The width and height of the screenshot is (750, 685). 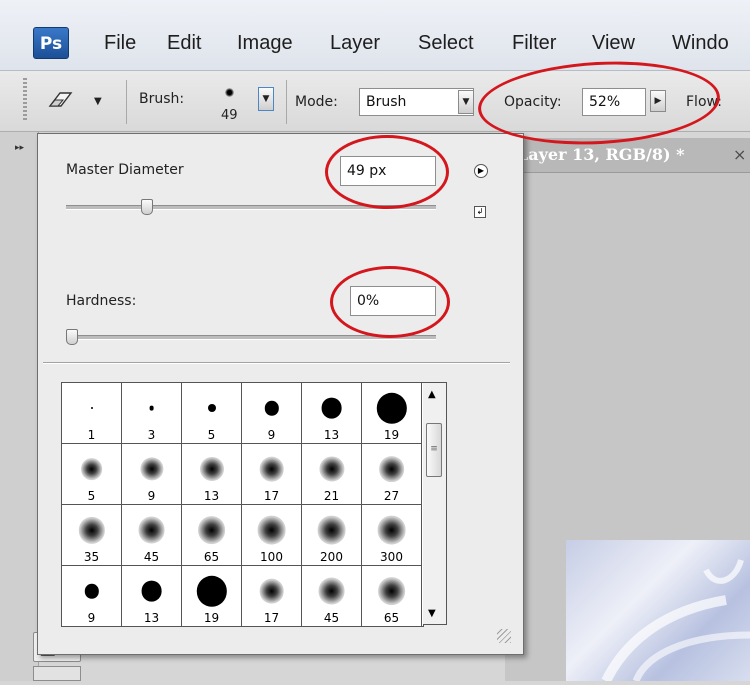 What do you see at coordinates (25, 100) in the screenshot?
I see `options-bar-grip` at bounding box center [25, 100].